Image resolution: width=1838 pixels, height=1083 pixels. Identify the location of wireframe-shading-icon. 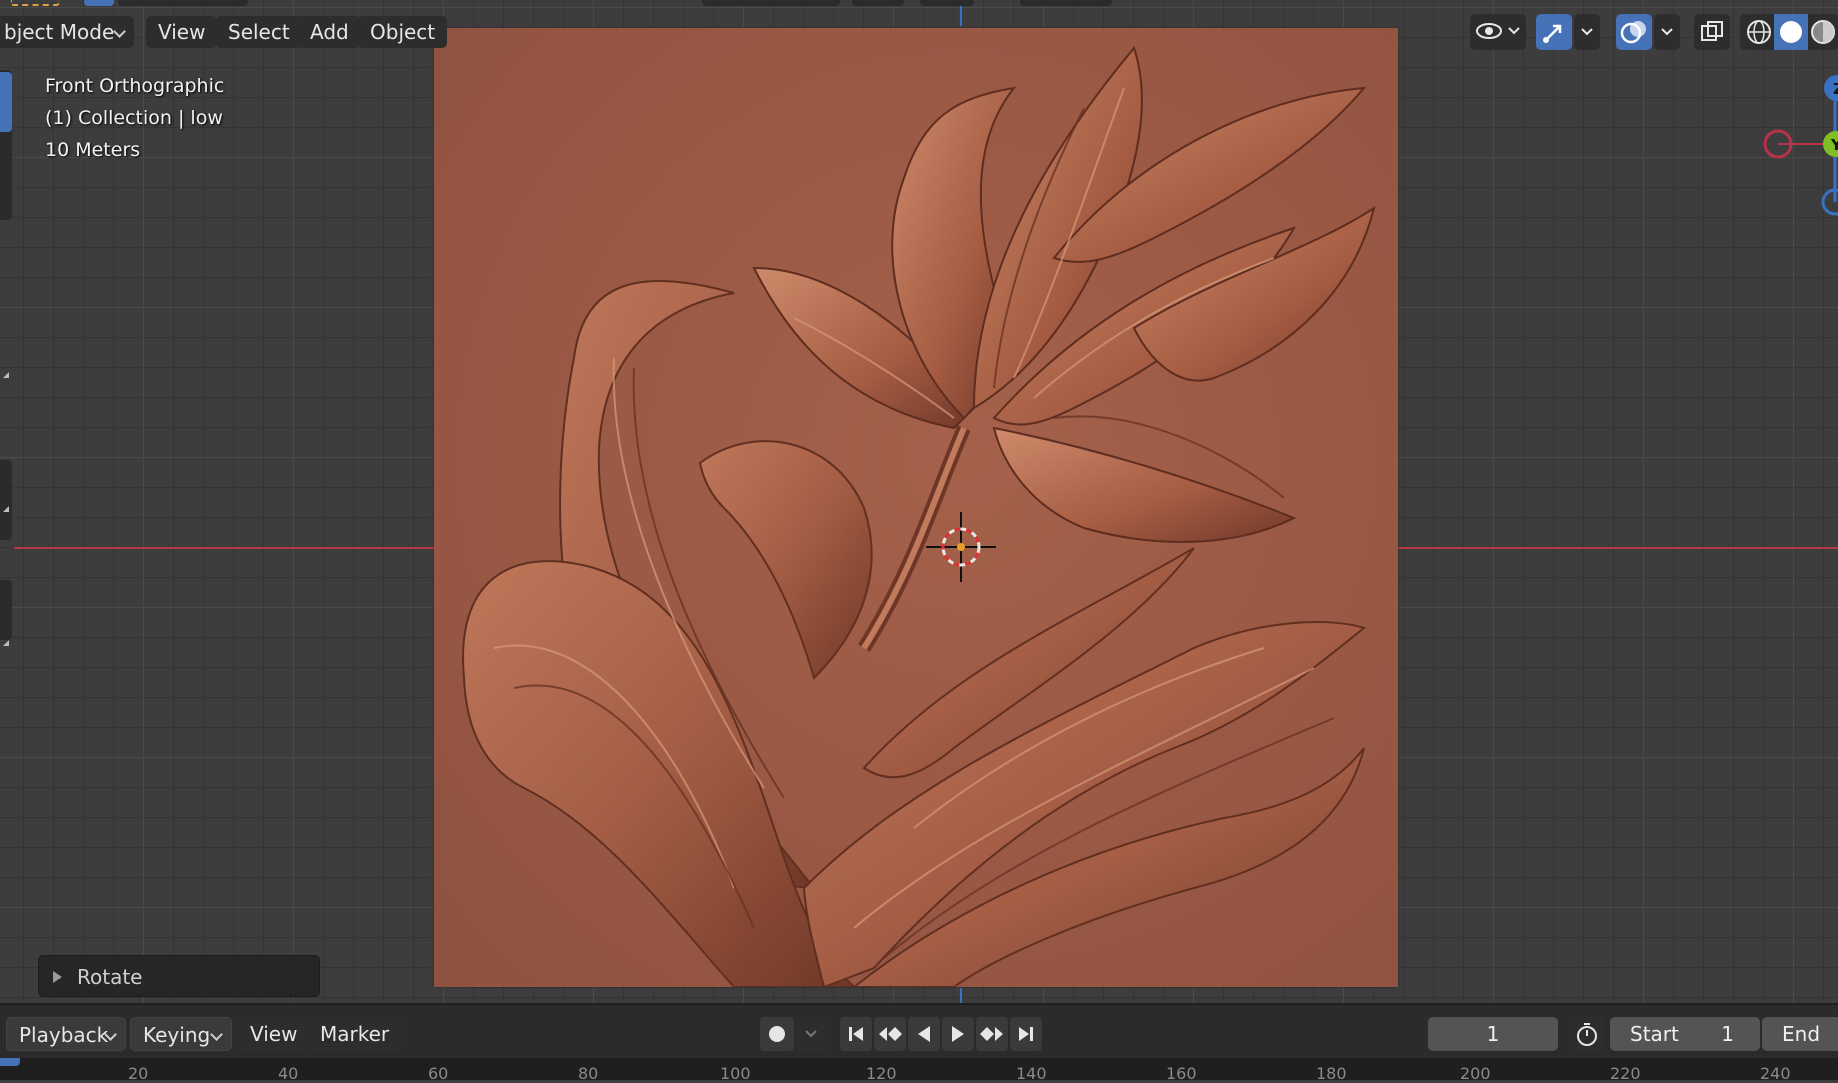
(1759, 32).